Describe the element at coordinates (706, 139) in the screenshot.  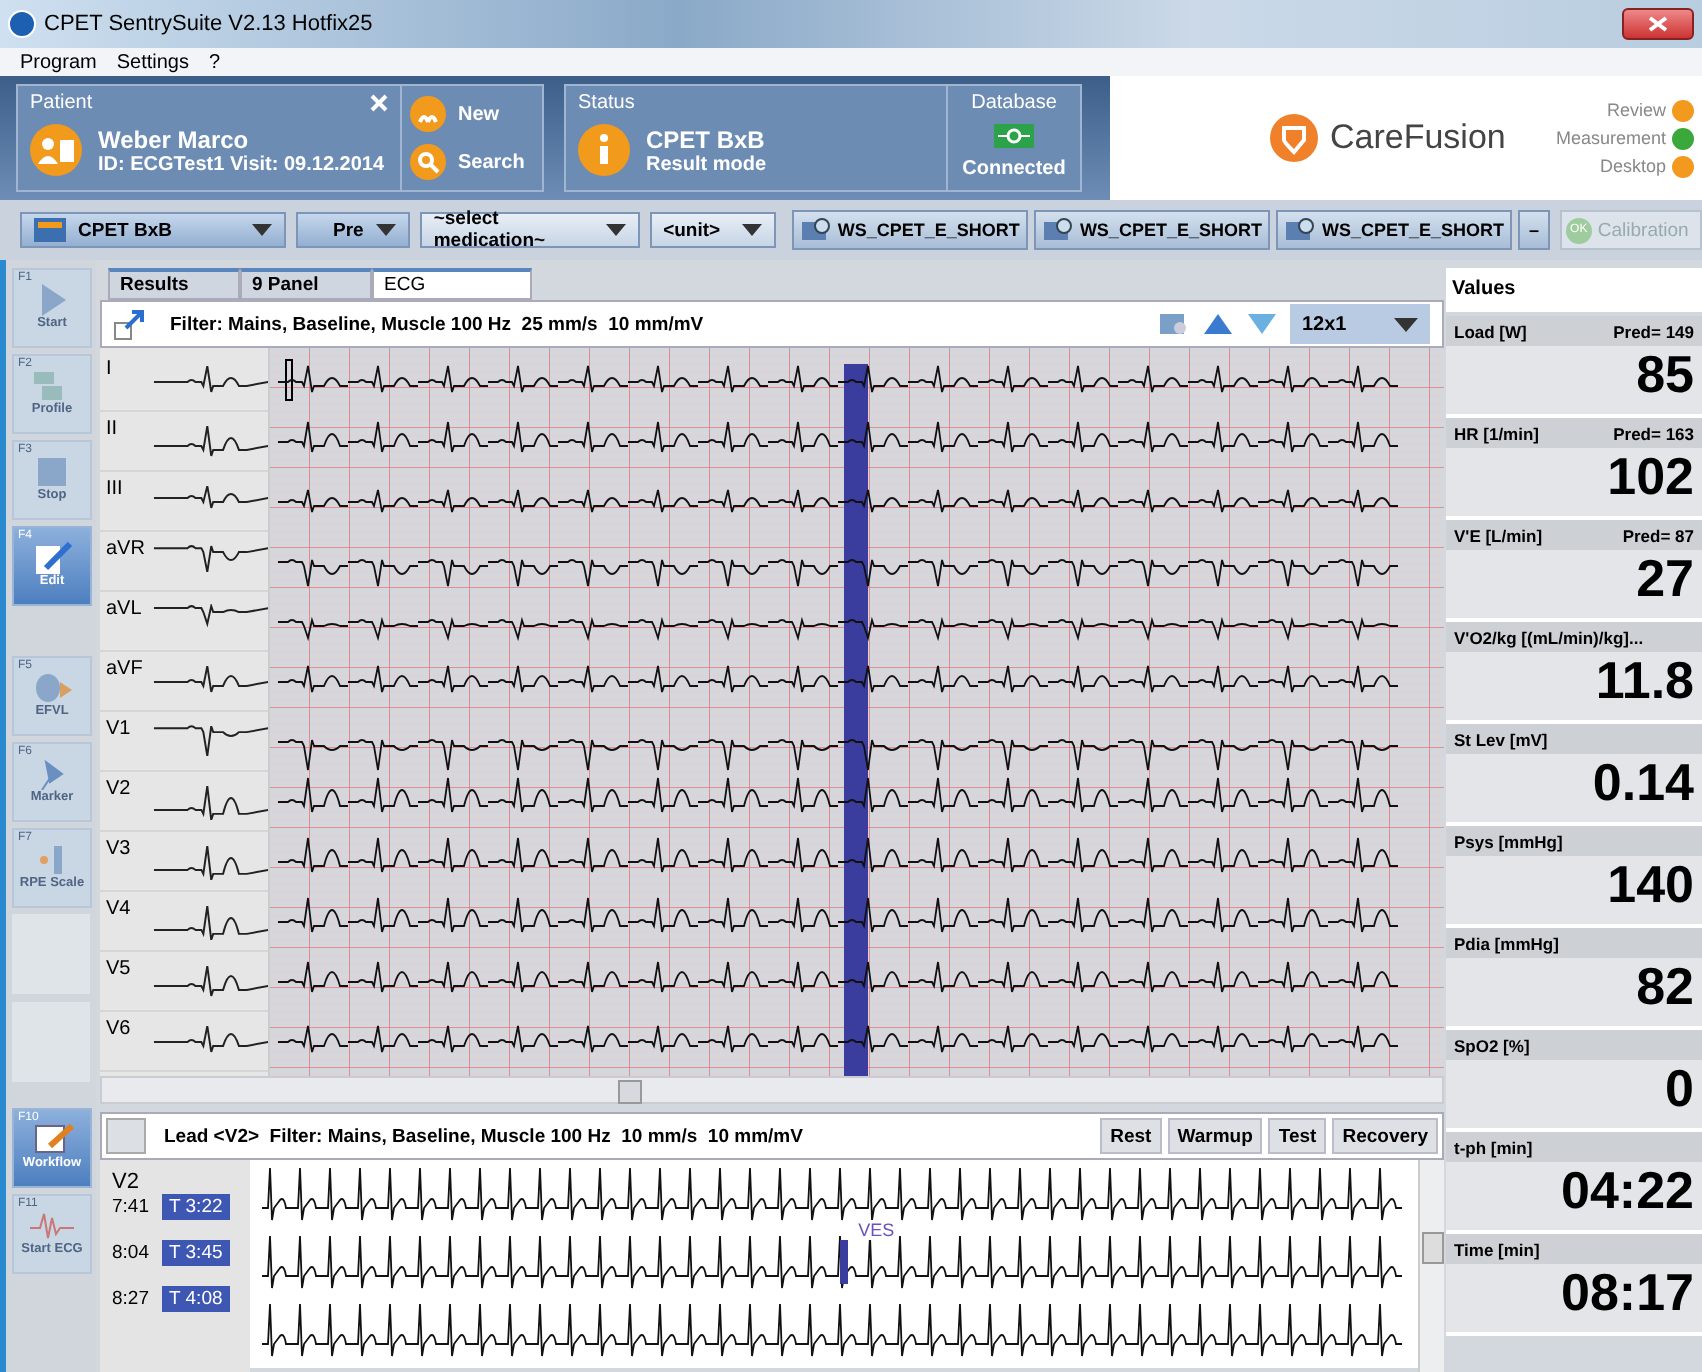
I see `status-title: CPET BxB` at that location.